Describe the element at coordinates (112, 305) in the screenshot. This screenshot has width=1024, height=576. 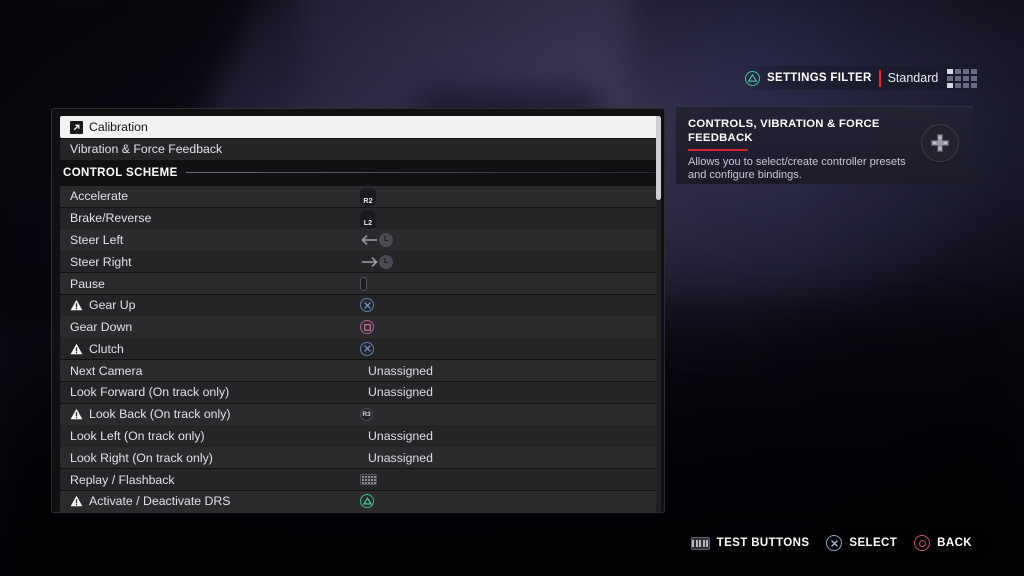
I see `list-item-label: Gear Up` at that location.